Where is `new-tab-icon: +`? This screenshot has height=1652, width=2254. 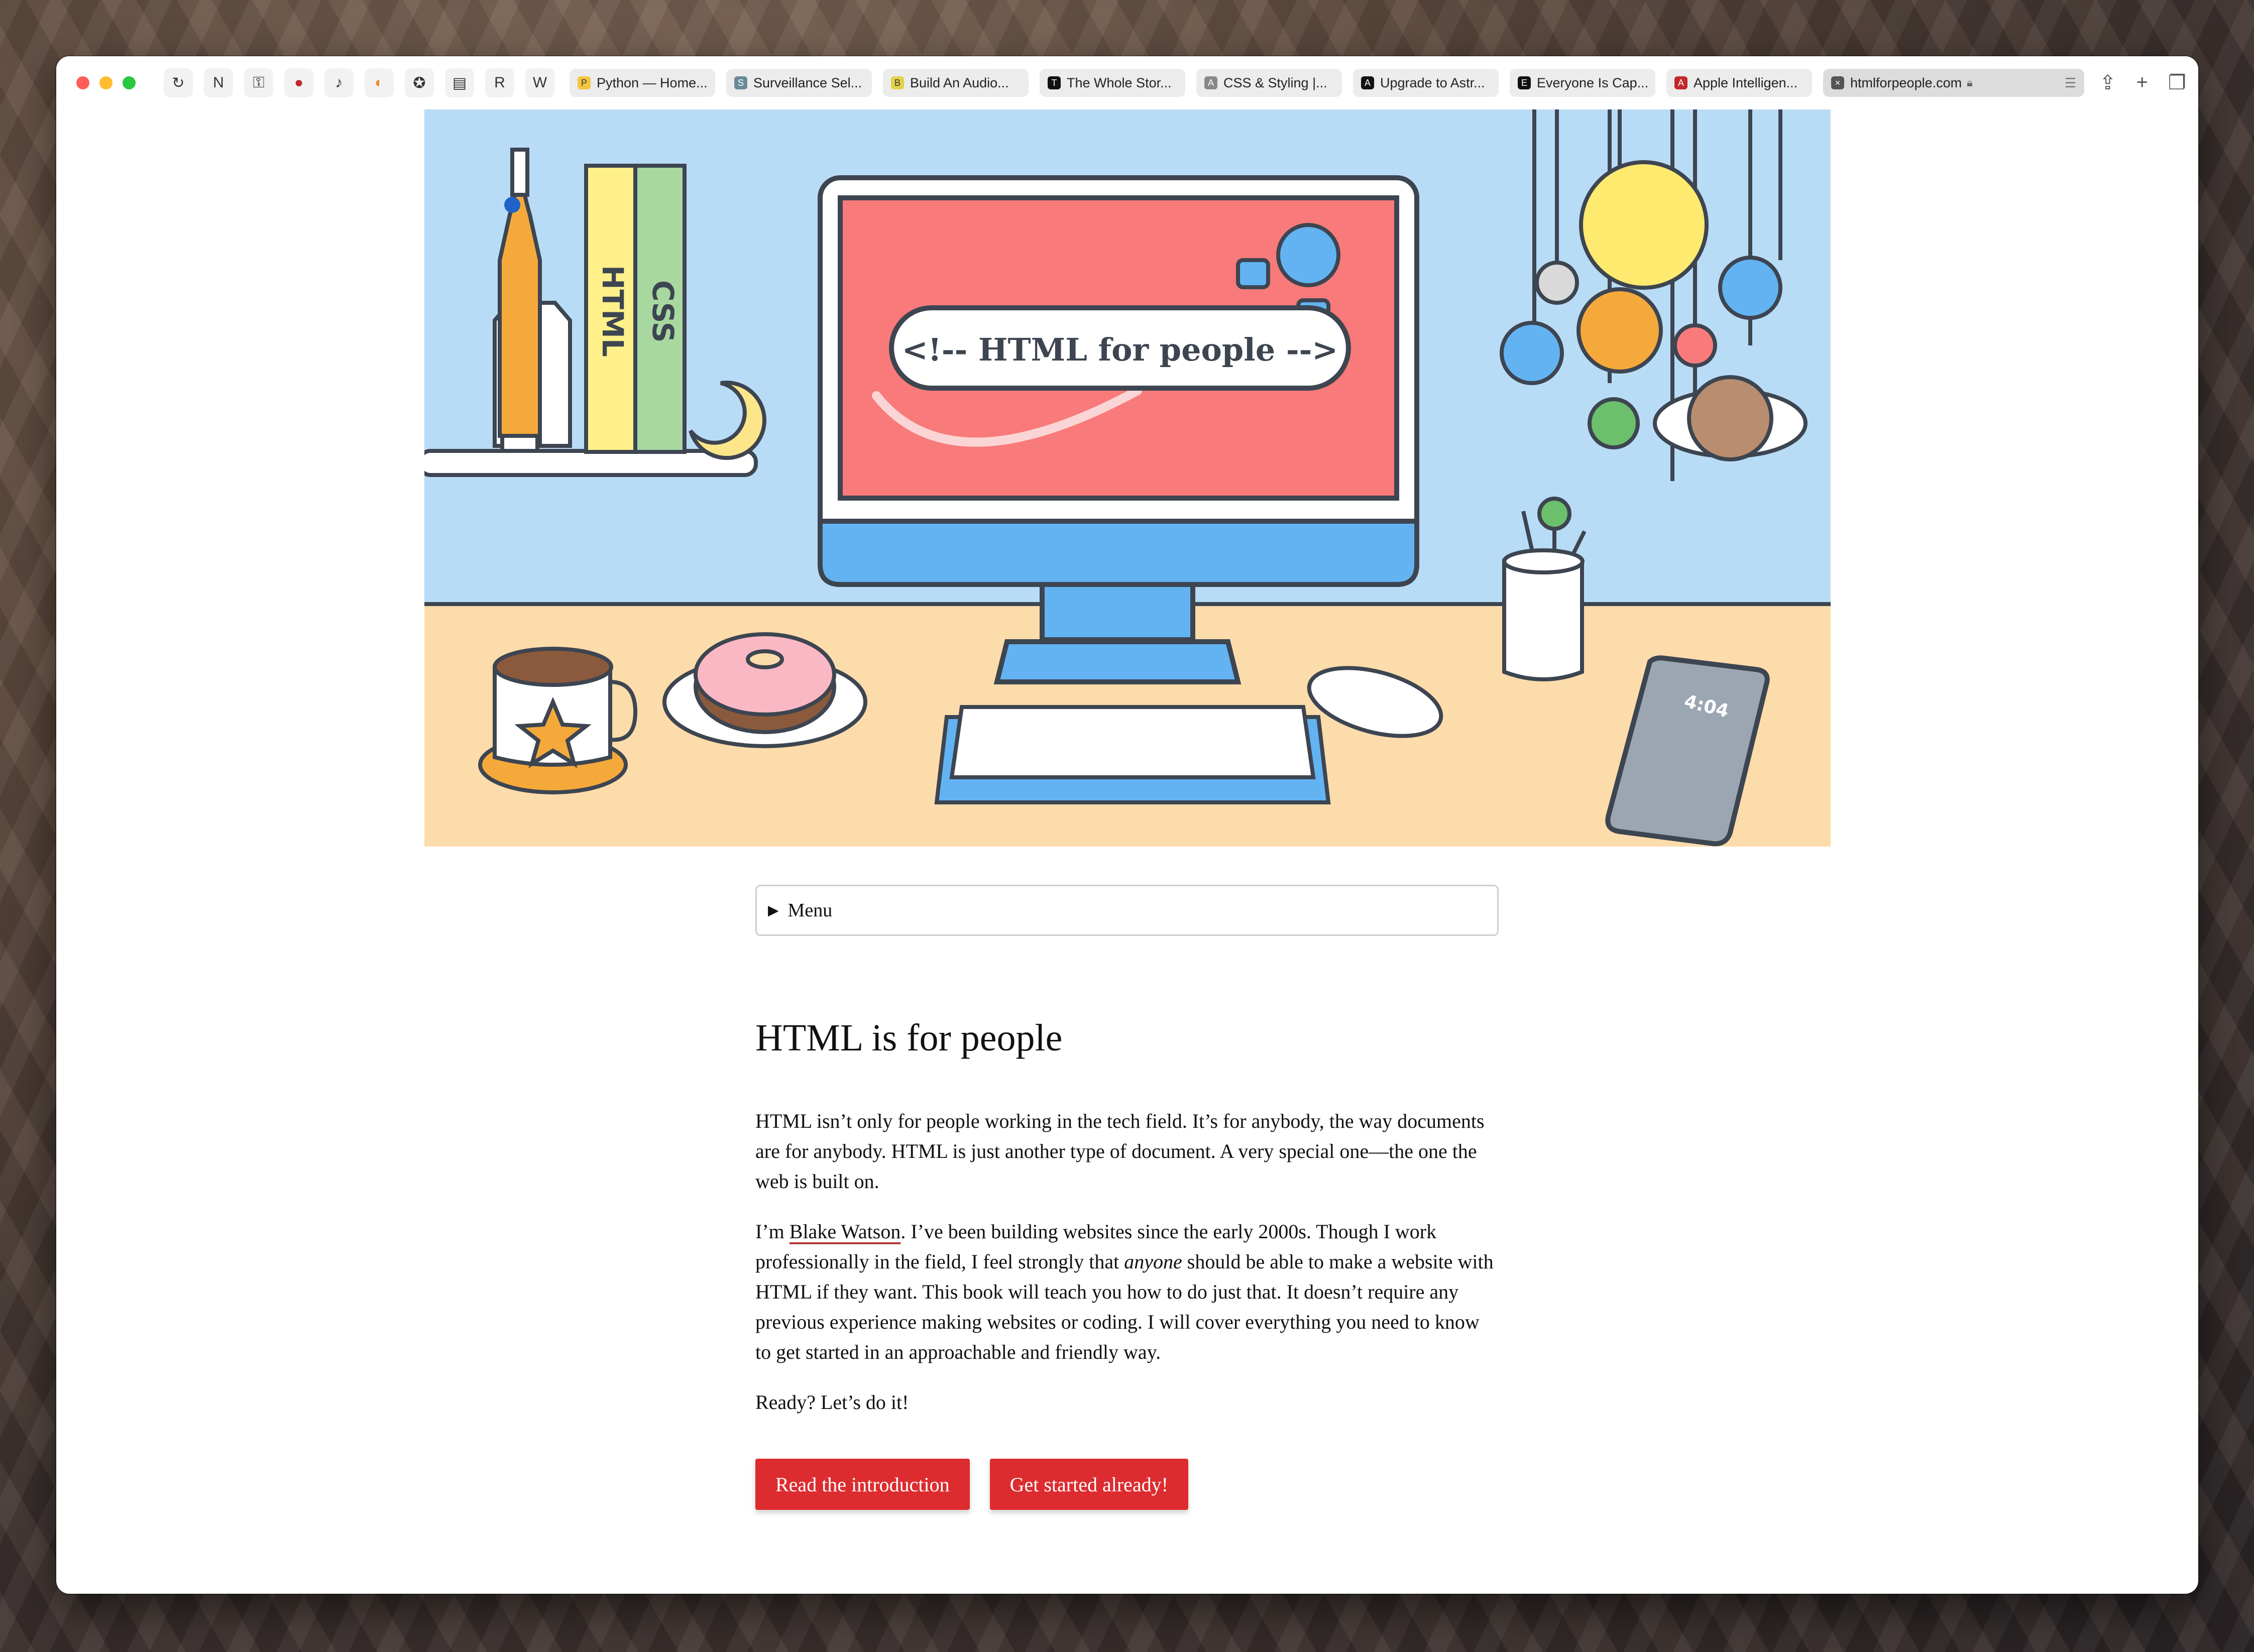 new-tab-icon: + is located at coordinates (2142, 82).